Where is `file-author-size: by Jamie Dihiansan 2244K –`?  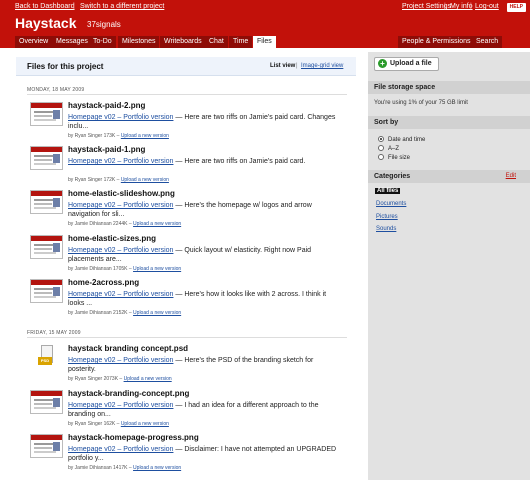 file-author-size: by Jamie Dihiansan 2244K – is located at coordinates (101, 224).